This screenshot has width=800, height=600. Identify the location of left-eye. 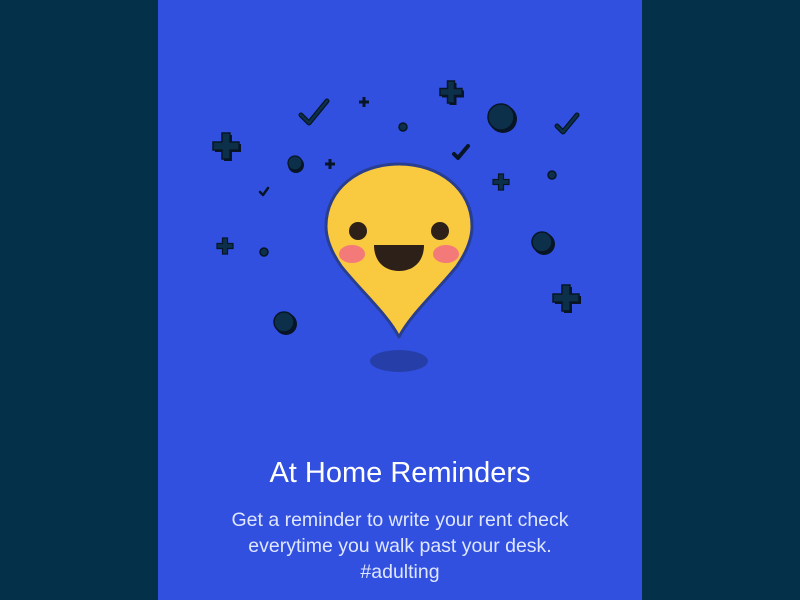
(358, 231).